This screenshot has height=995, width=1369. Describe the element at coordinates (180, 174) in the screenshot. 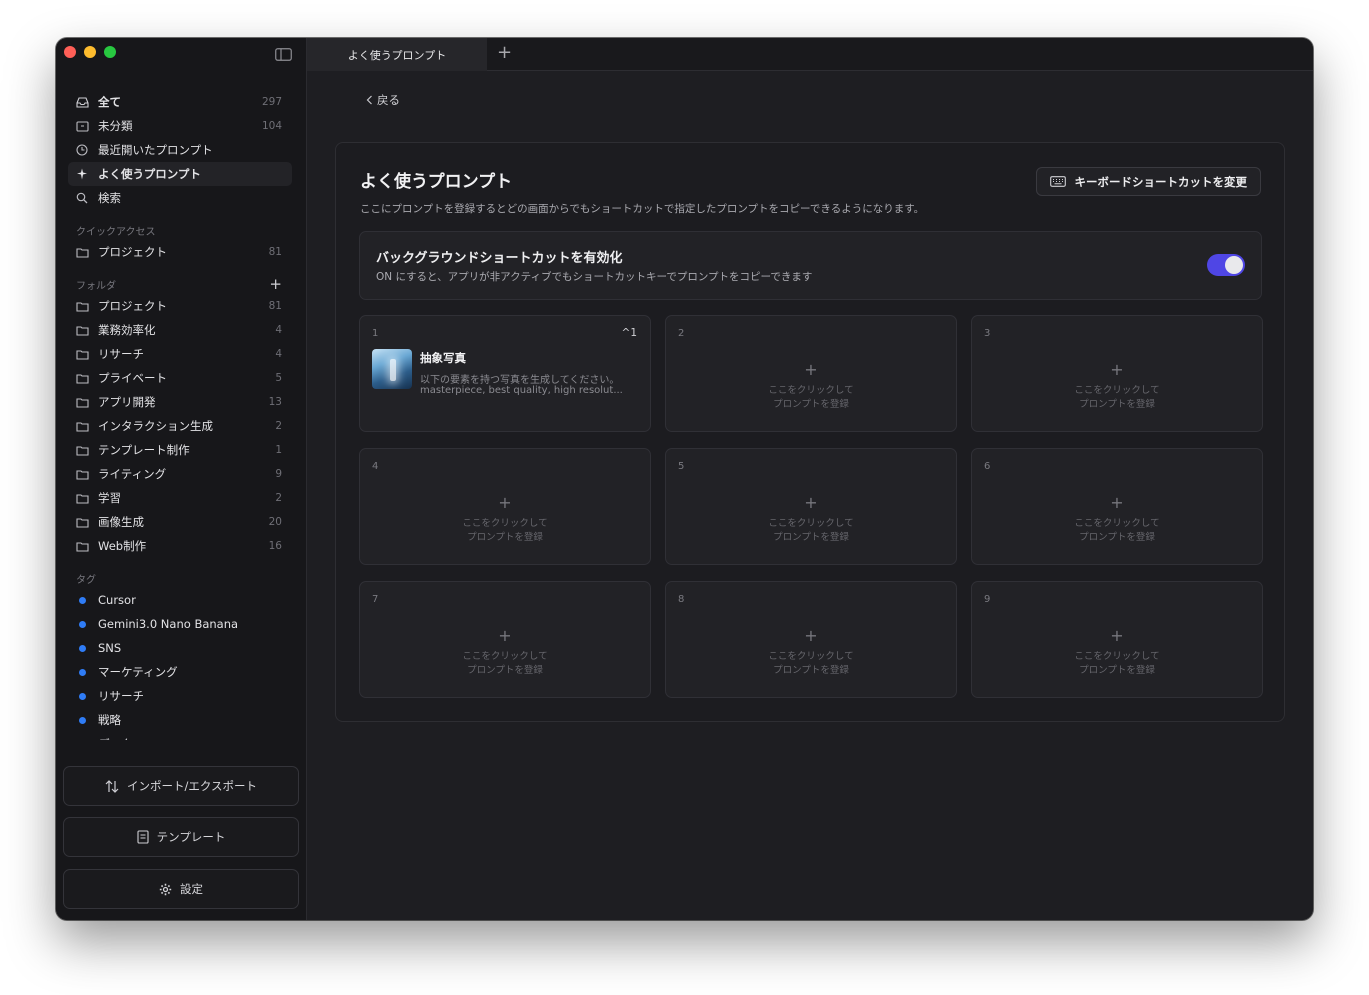

I see `sidebar-item-favorites: よく使うプロンプト` at that location.